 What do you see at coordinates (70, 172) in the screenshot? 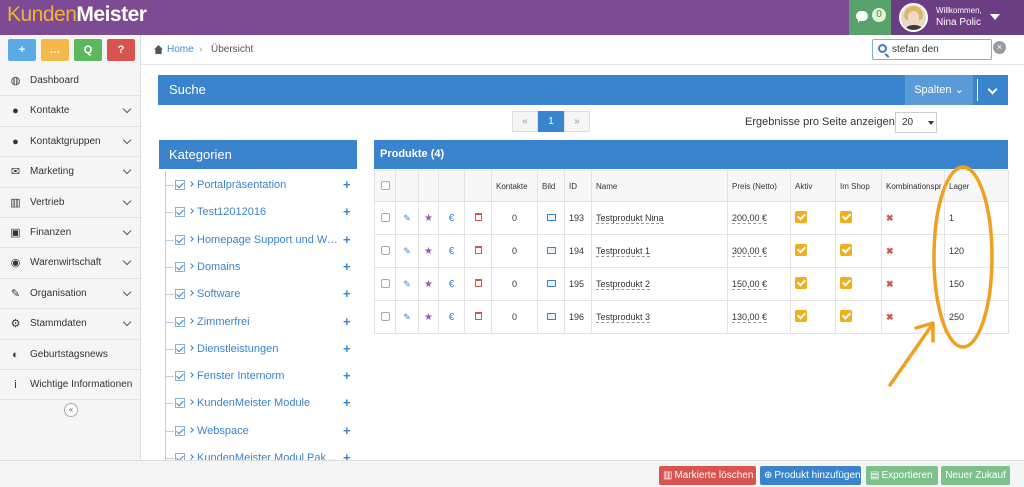
I see `sidebar-item-marketing: ✉ Marketing` at bounding box center [70, 172].